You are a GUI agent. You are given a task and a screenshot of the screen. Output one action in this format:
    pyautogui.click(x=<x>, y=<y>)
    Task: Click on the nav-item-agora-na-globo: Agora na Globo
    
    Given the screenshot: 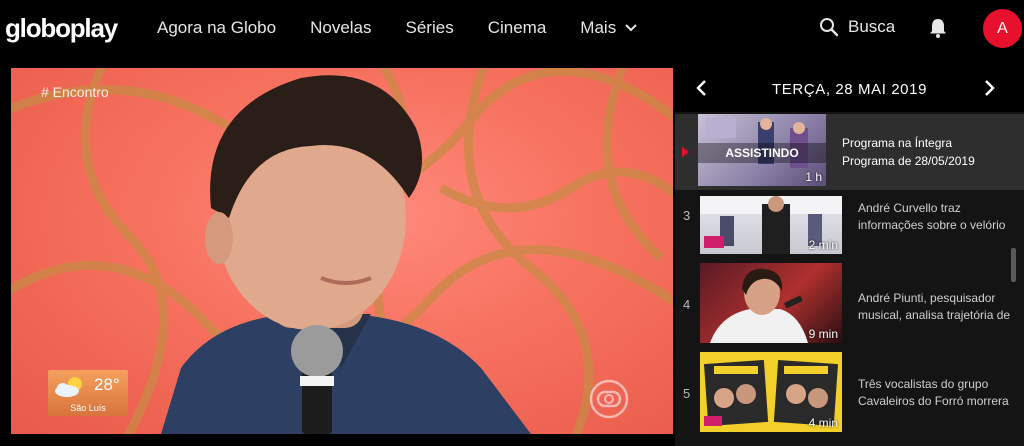 What is the action you would take?
    pyautogui.click(x=216, y=28)
    